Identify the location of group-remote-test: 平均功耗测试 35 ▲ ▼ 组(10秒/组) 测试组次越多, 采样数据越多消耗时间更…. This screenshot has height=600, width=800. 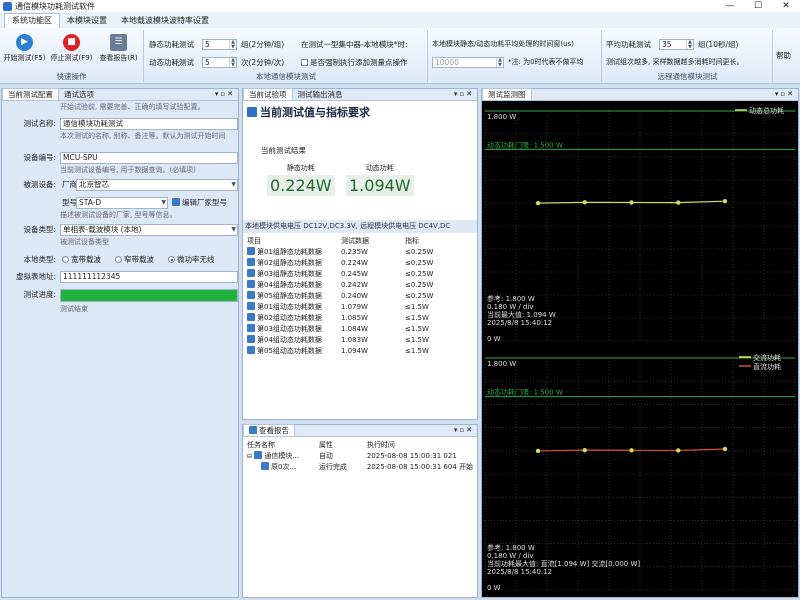
(688, 56).